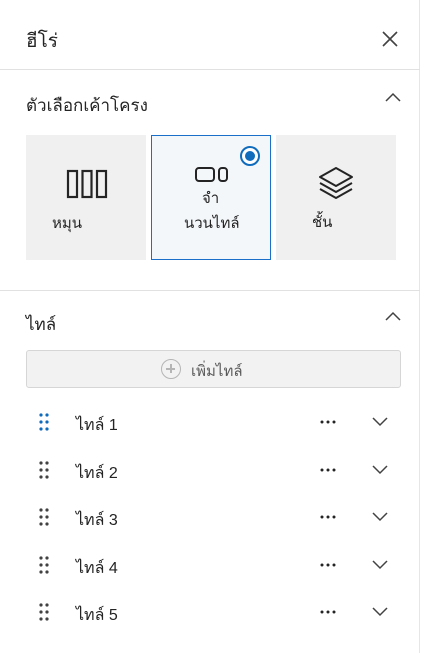 The height and width of the screenshot is (653, 427). What do you see at coordinates (97, 568) in the screenshot?
I see `tile-name: ไทล์ 4` at bounding box center [97, 568].